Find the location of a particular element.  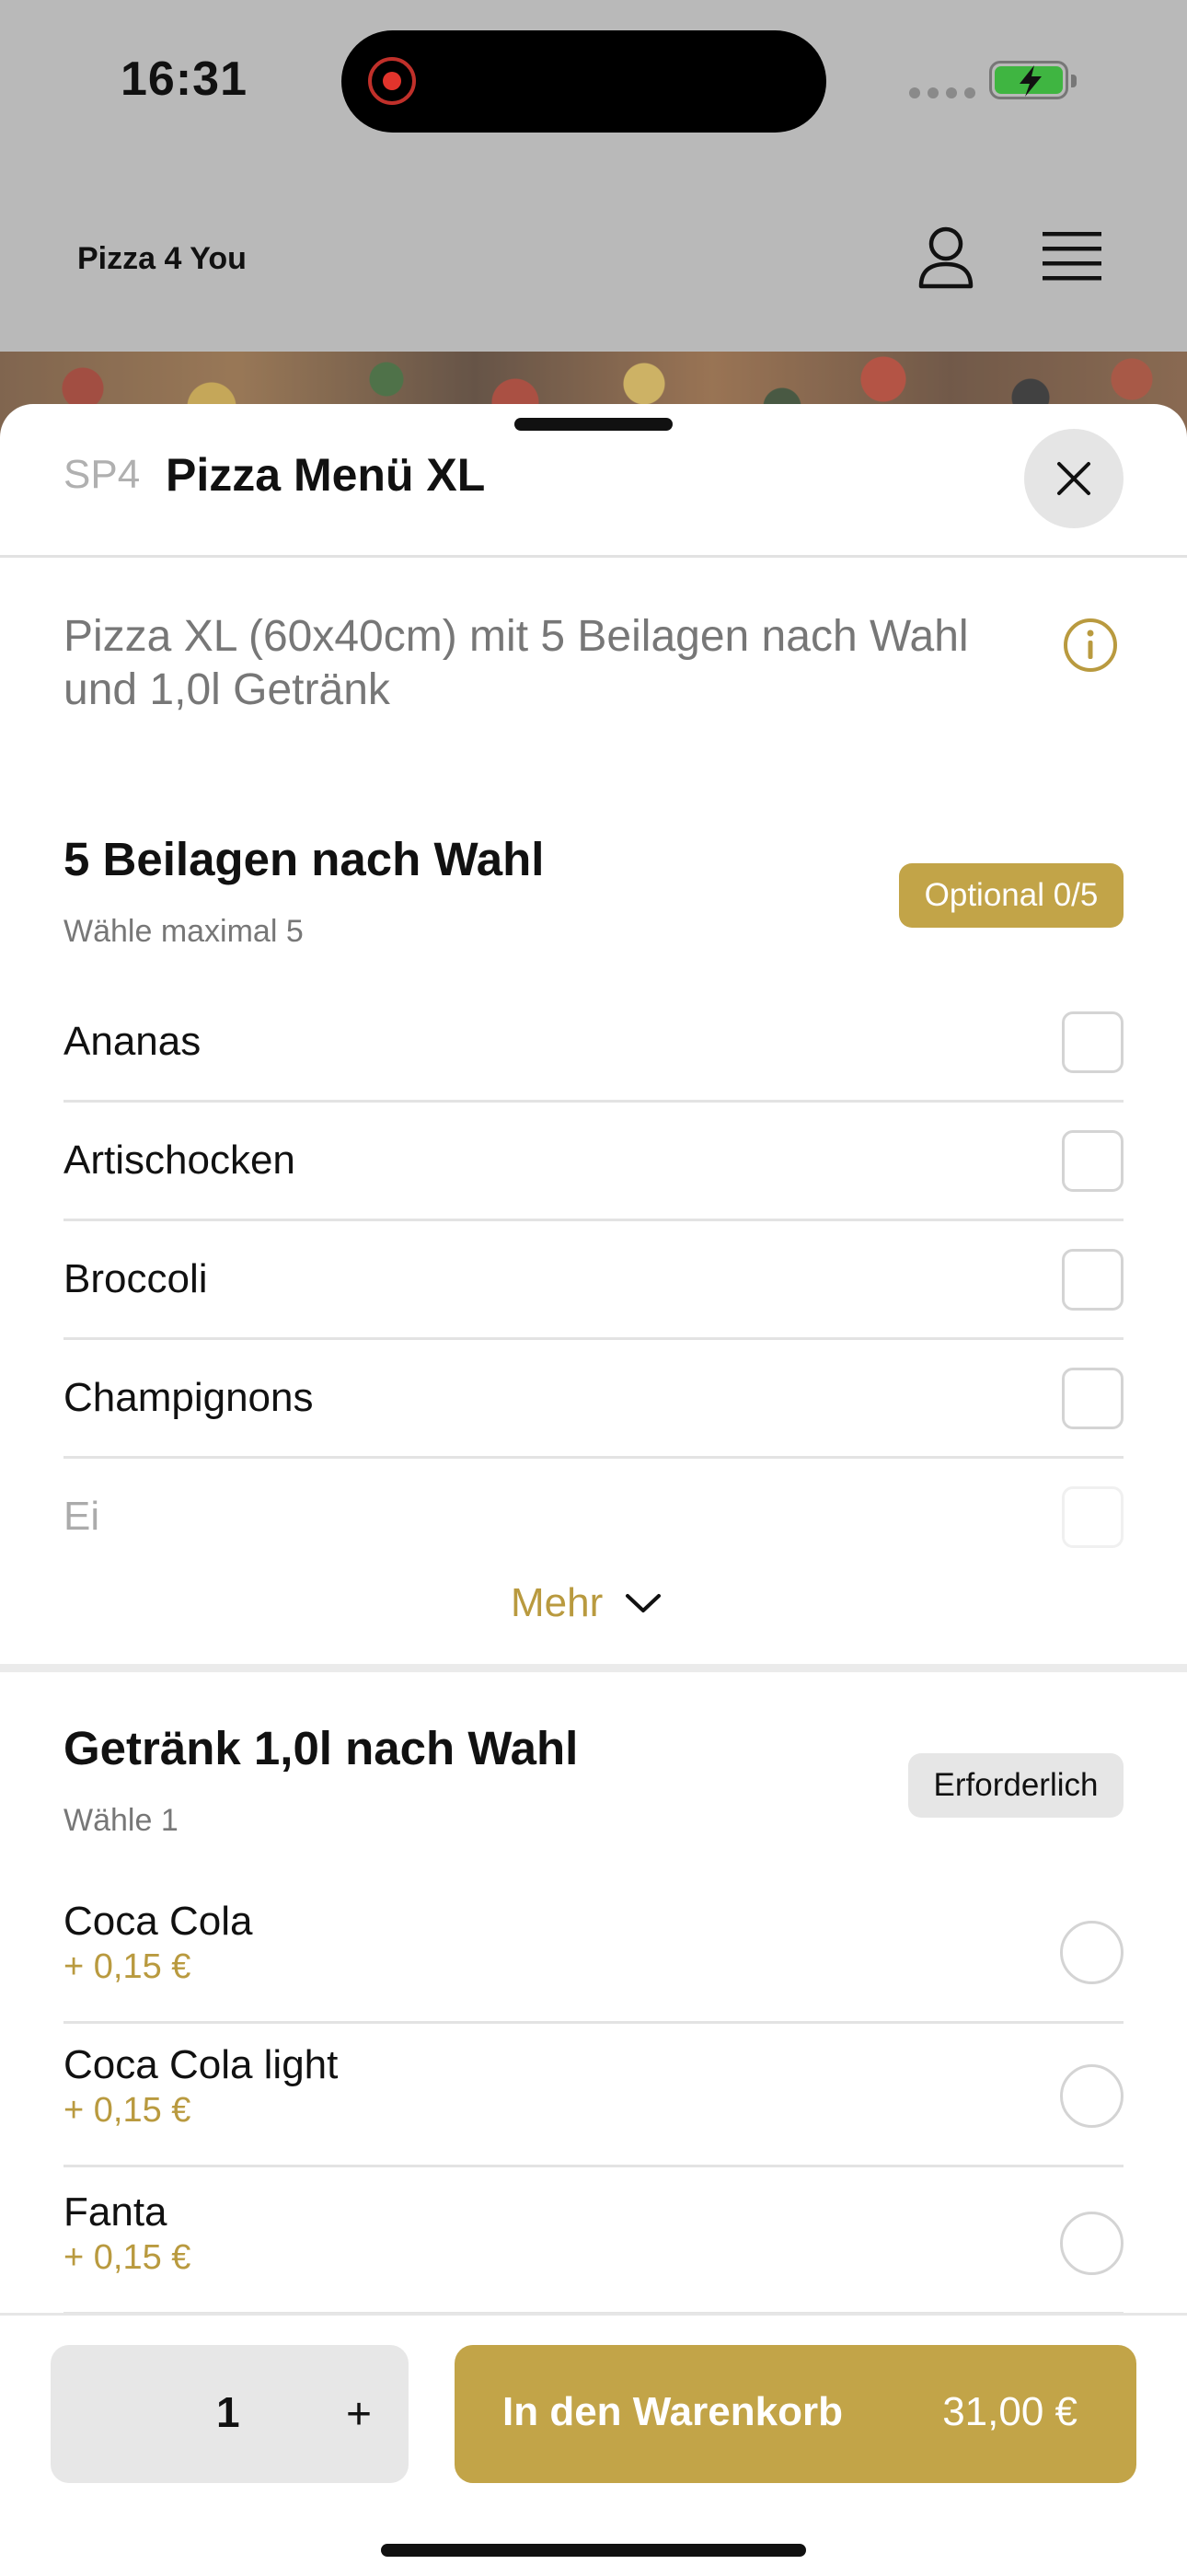

bottom-bar: 1 + In den Warenkorb 31,00 € is located at coordinates (593, 2444).